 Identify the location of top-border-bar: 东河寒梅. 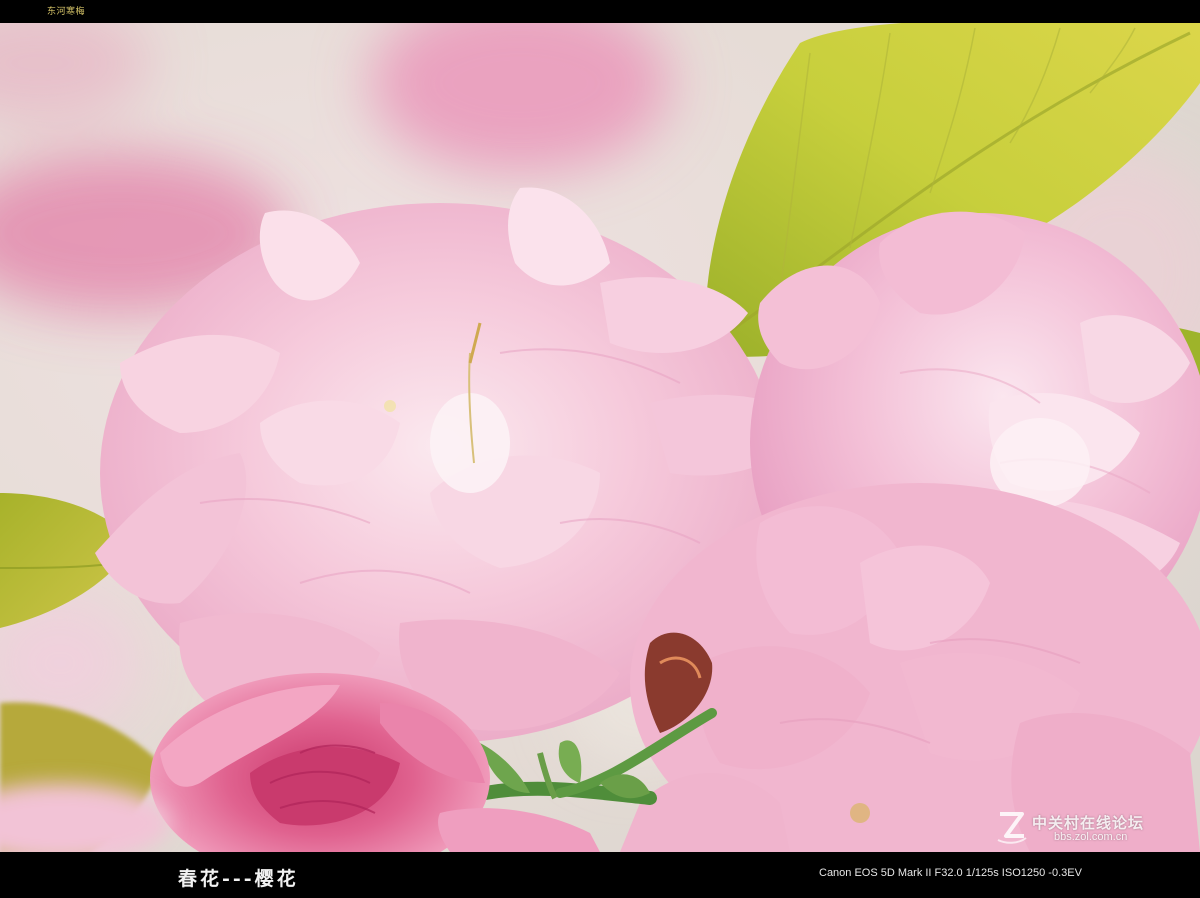
(600, 11).